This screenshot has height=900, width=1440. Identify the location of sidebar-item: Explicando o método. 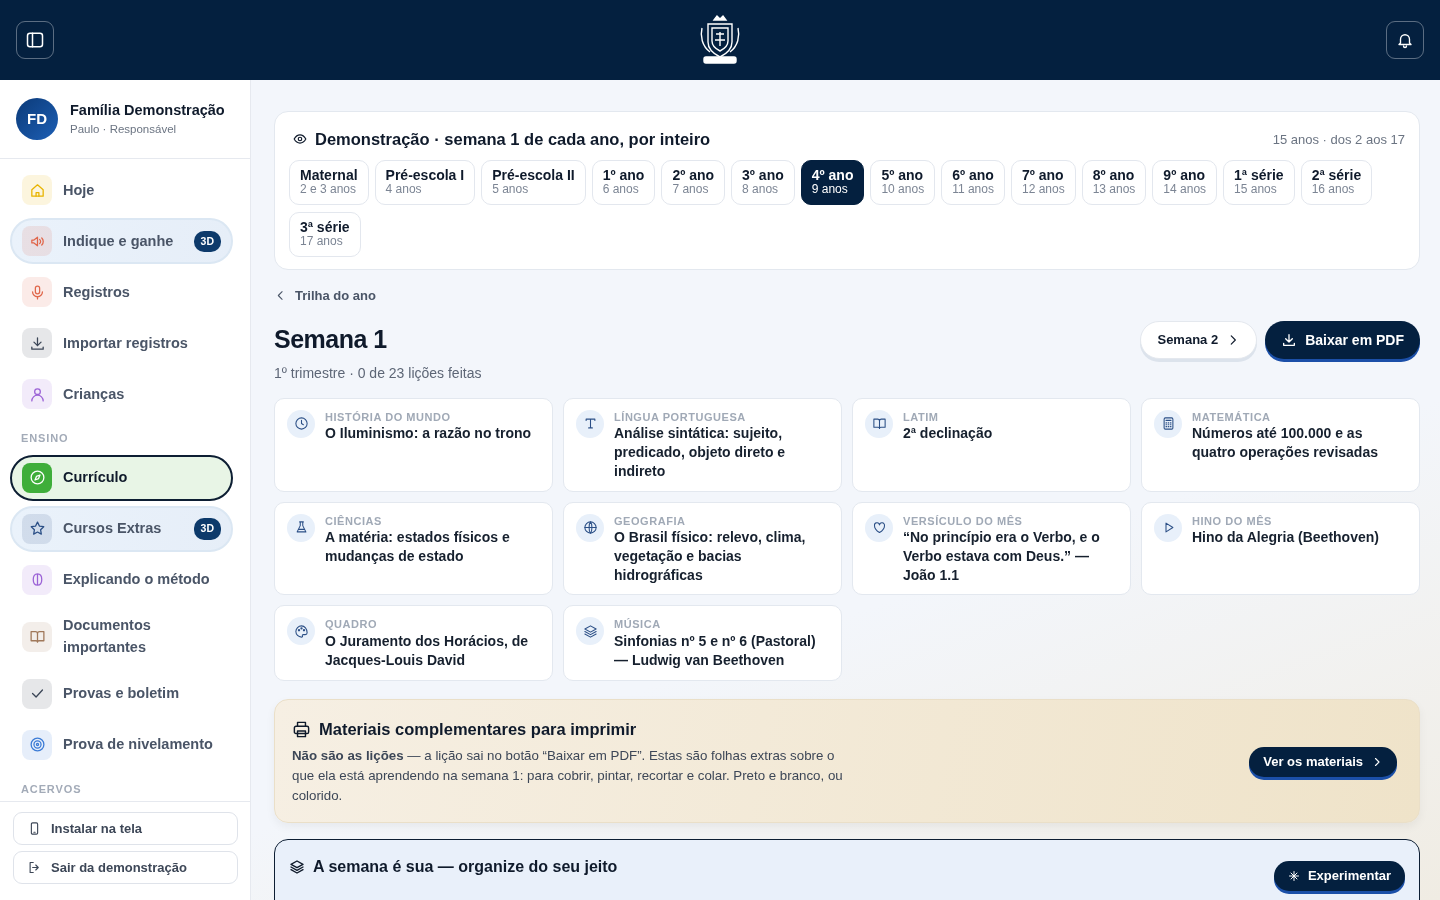
(121, 579).